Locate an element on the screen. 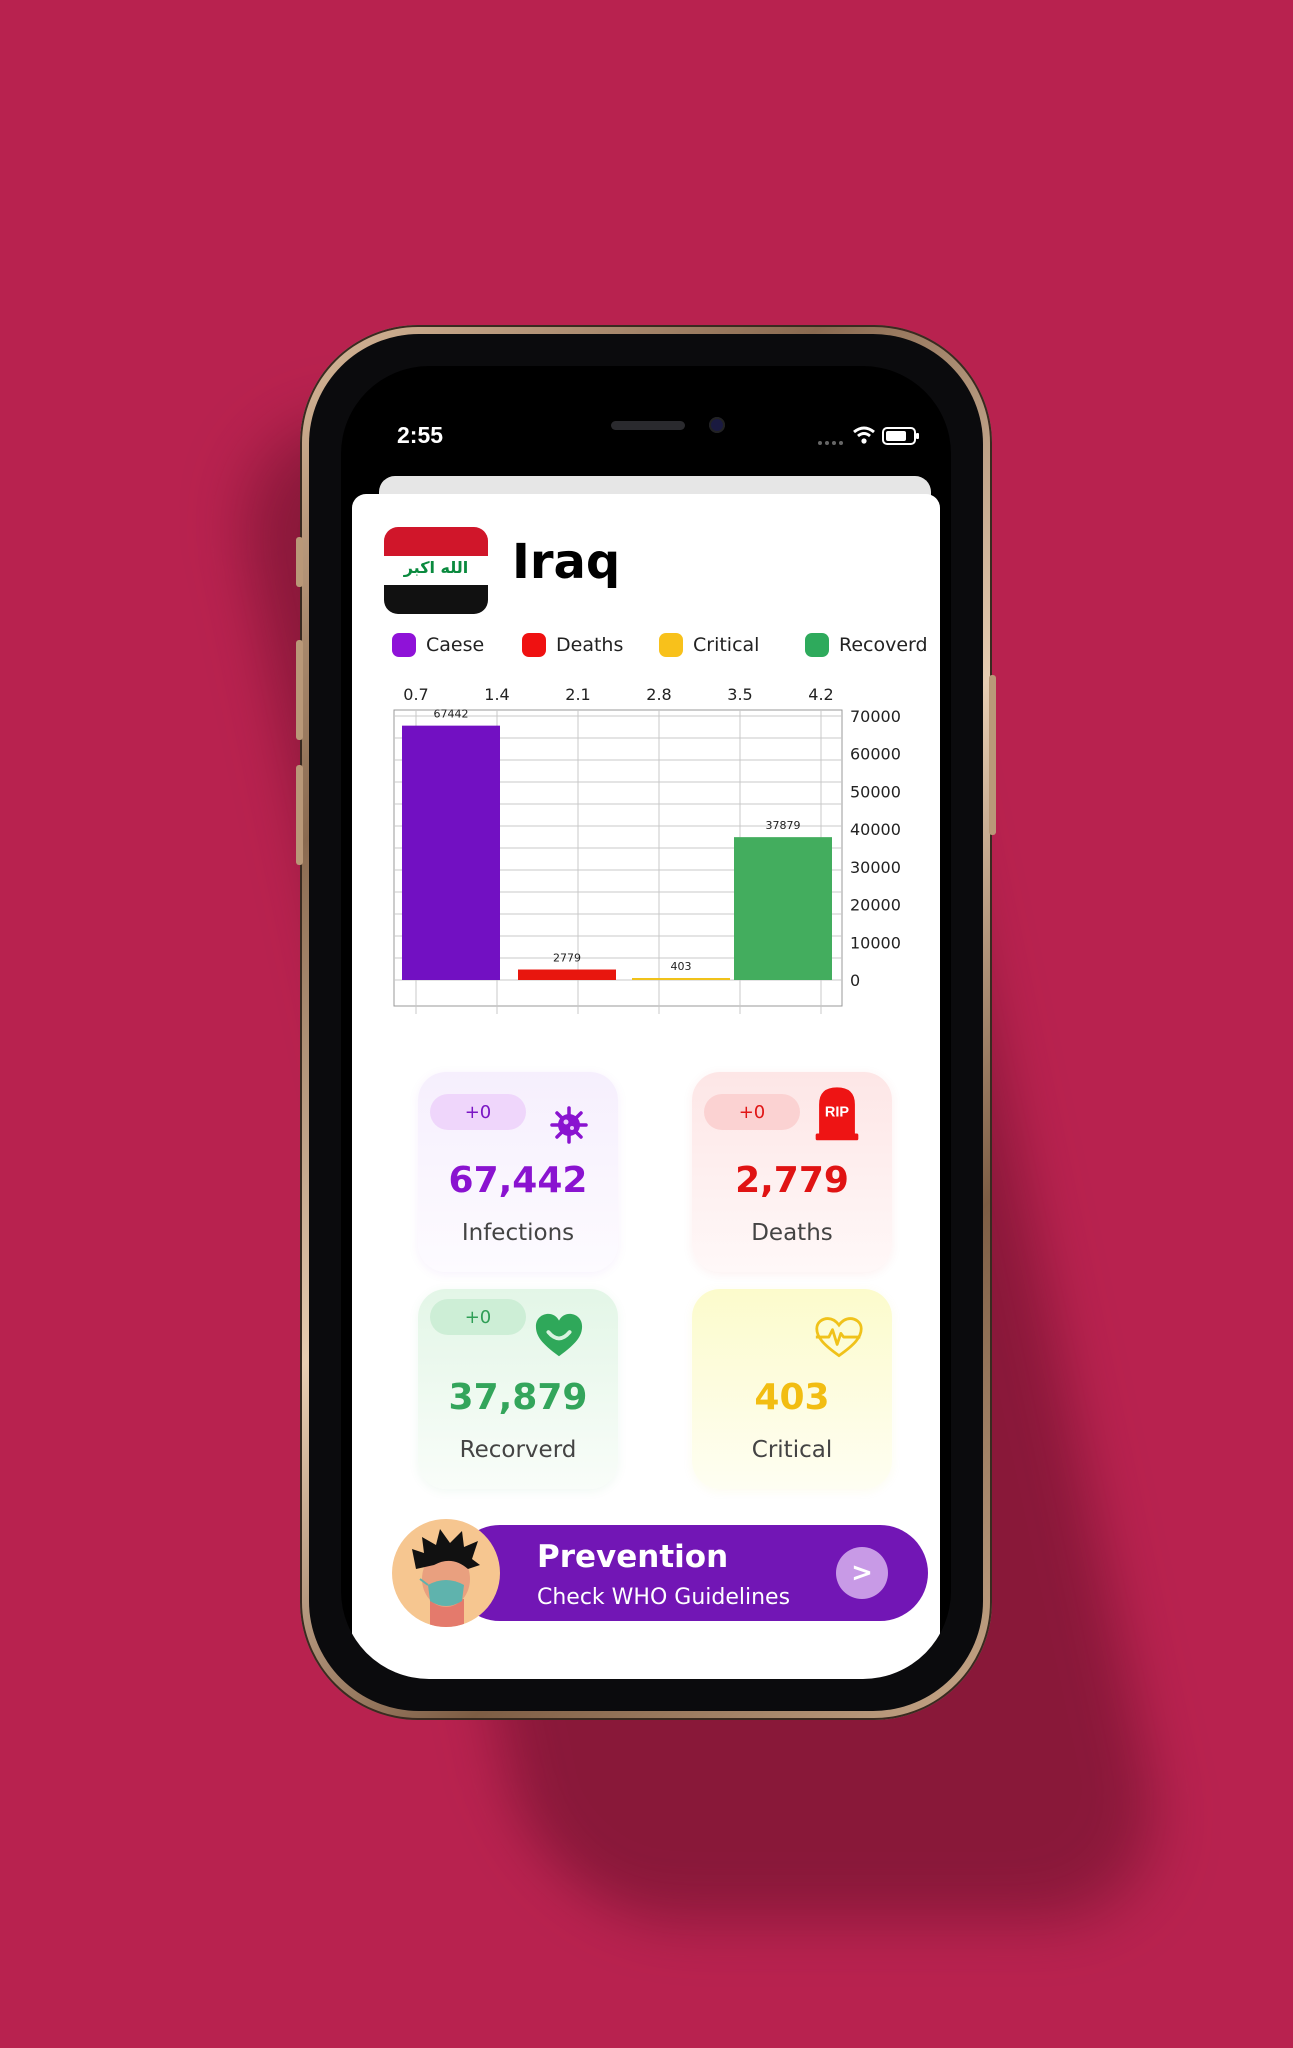 This screenshot has height=2048, width=1293. infections-count: 67,442 is located at coordinates (518, 1180).